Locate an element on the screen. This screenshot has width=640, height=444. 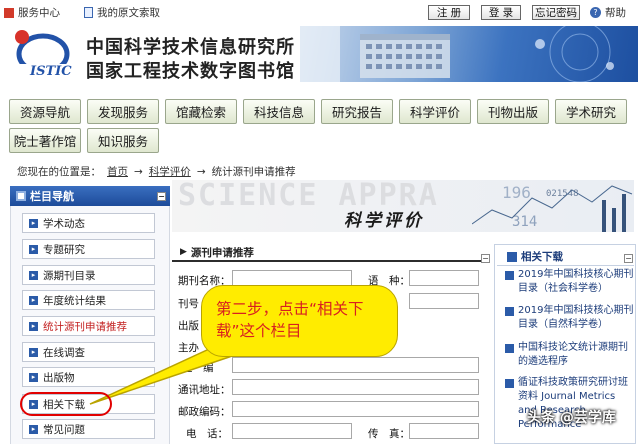
document-icon is located at coordinates (88, 12).